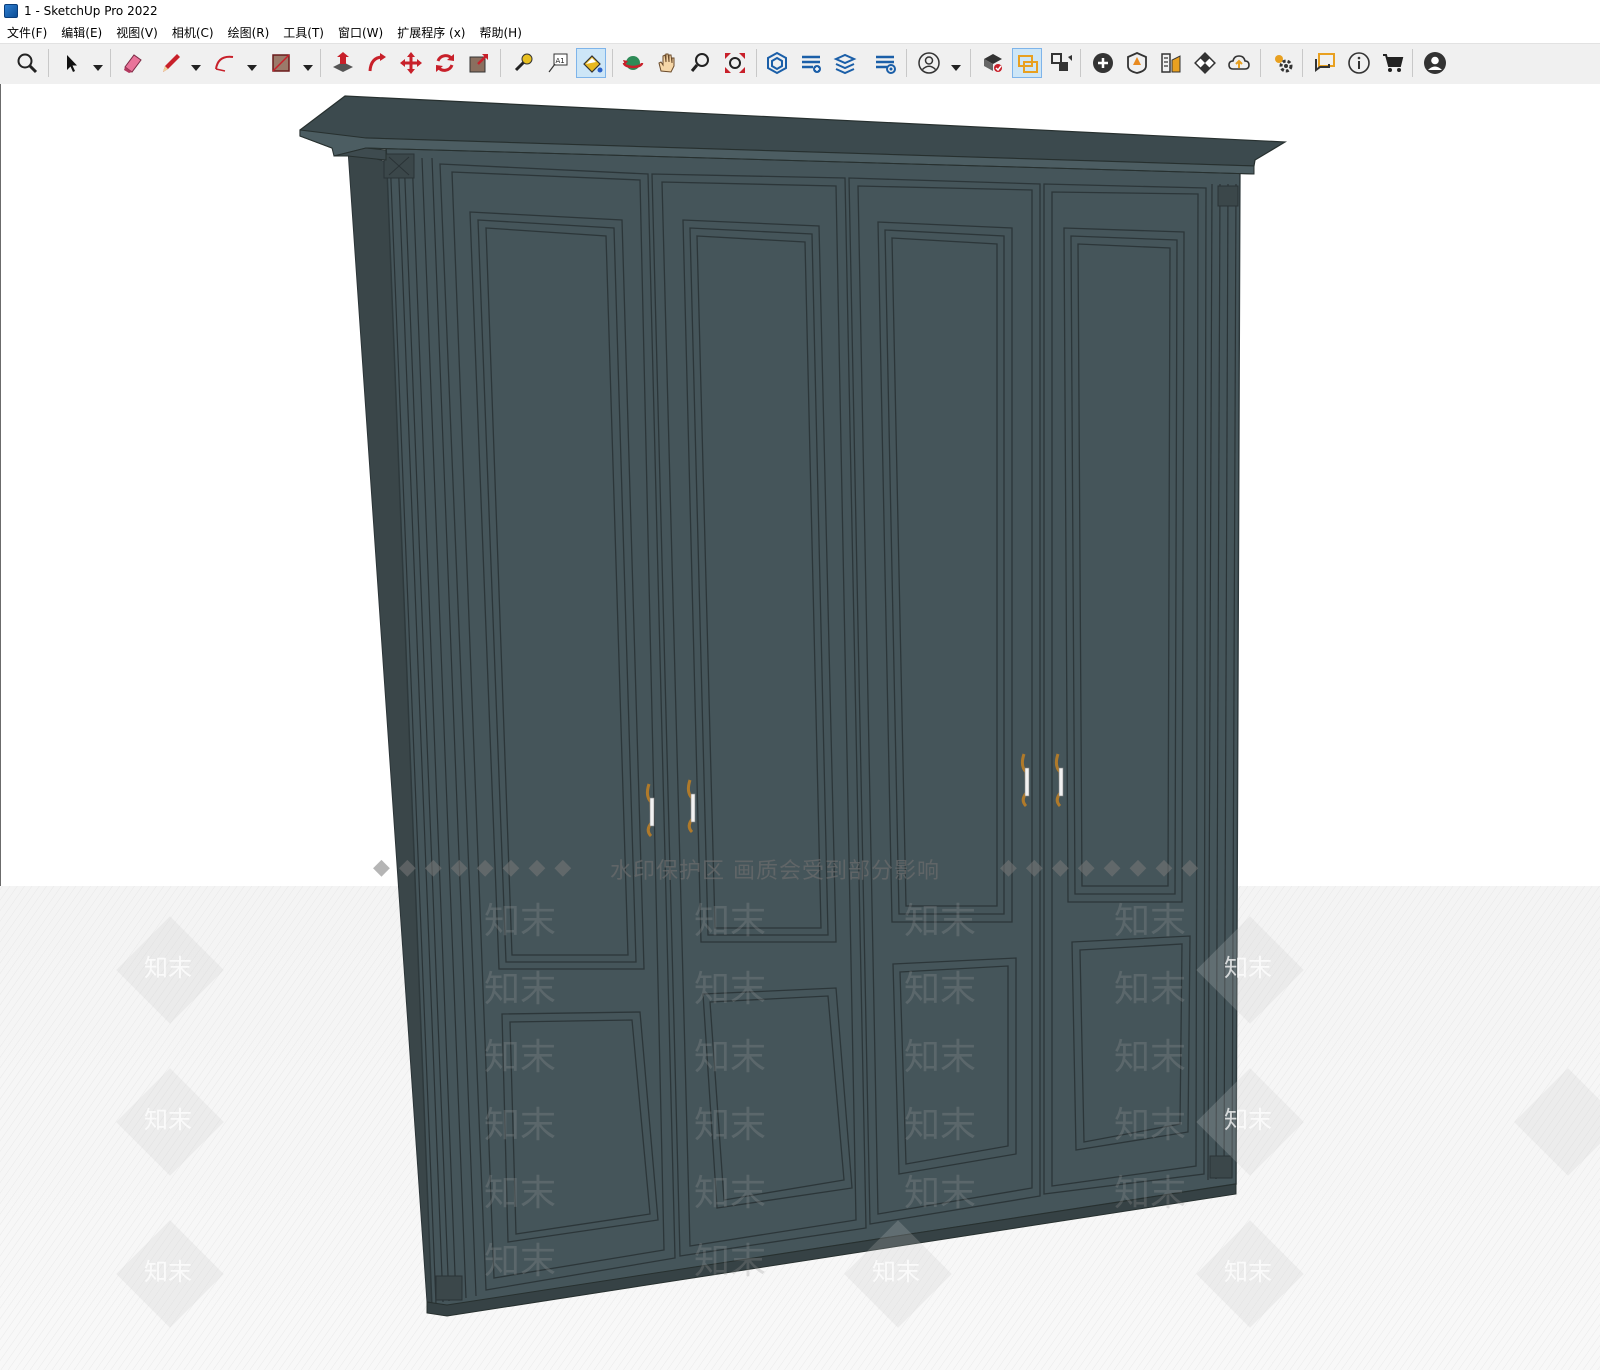 This screenshot has width=1600, height=1370. Describe the element at coordinates (1137, 63) in the screenshot. I see `sandbox-icon` at that location.